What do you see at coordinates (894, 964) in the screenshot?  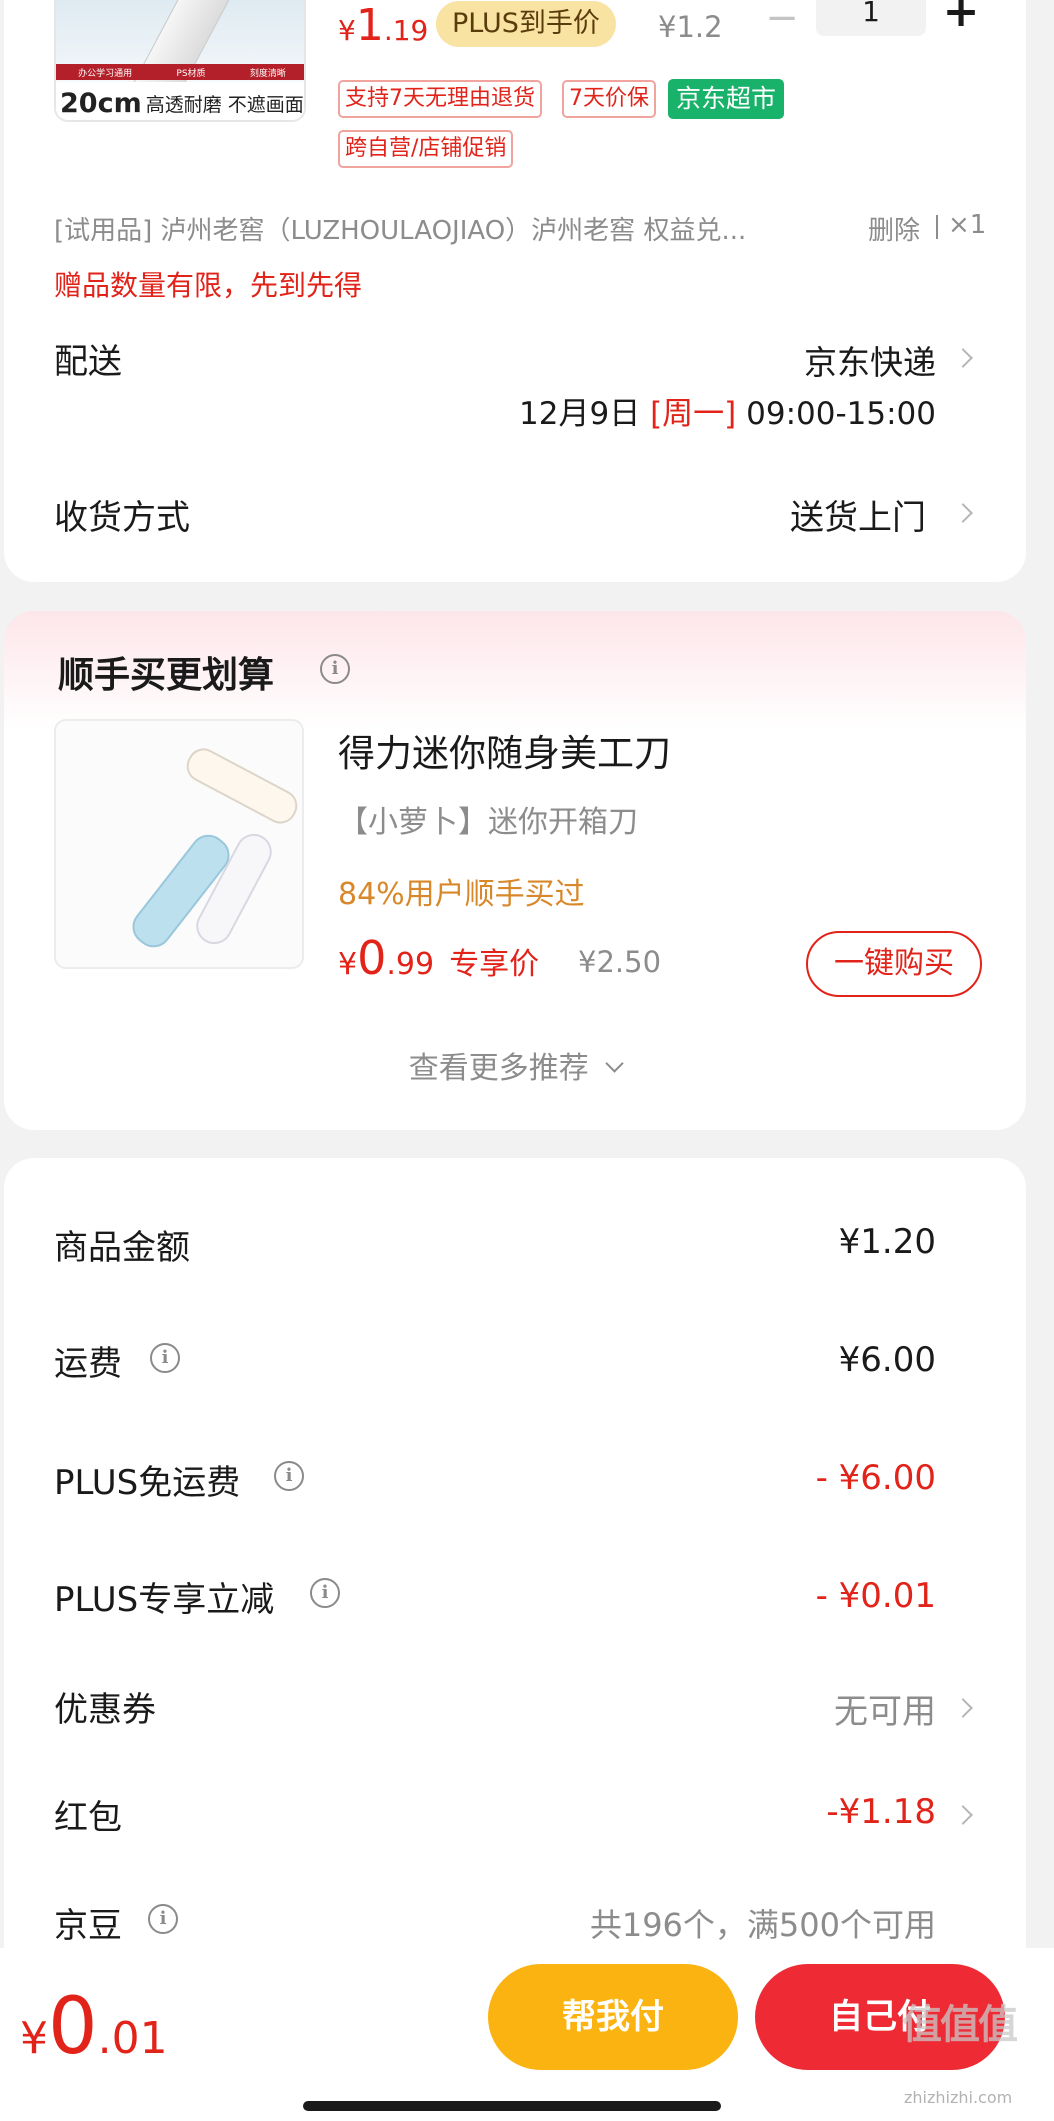 I see `one-click-buy-button: 一键购买` at bounding box center [894, 964].